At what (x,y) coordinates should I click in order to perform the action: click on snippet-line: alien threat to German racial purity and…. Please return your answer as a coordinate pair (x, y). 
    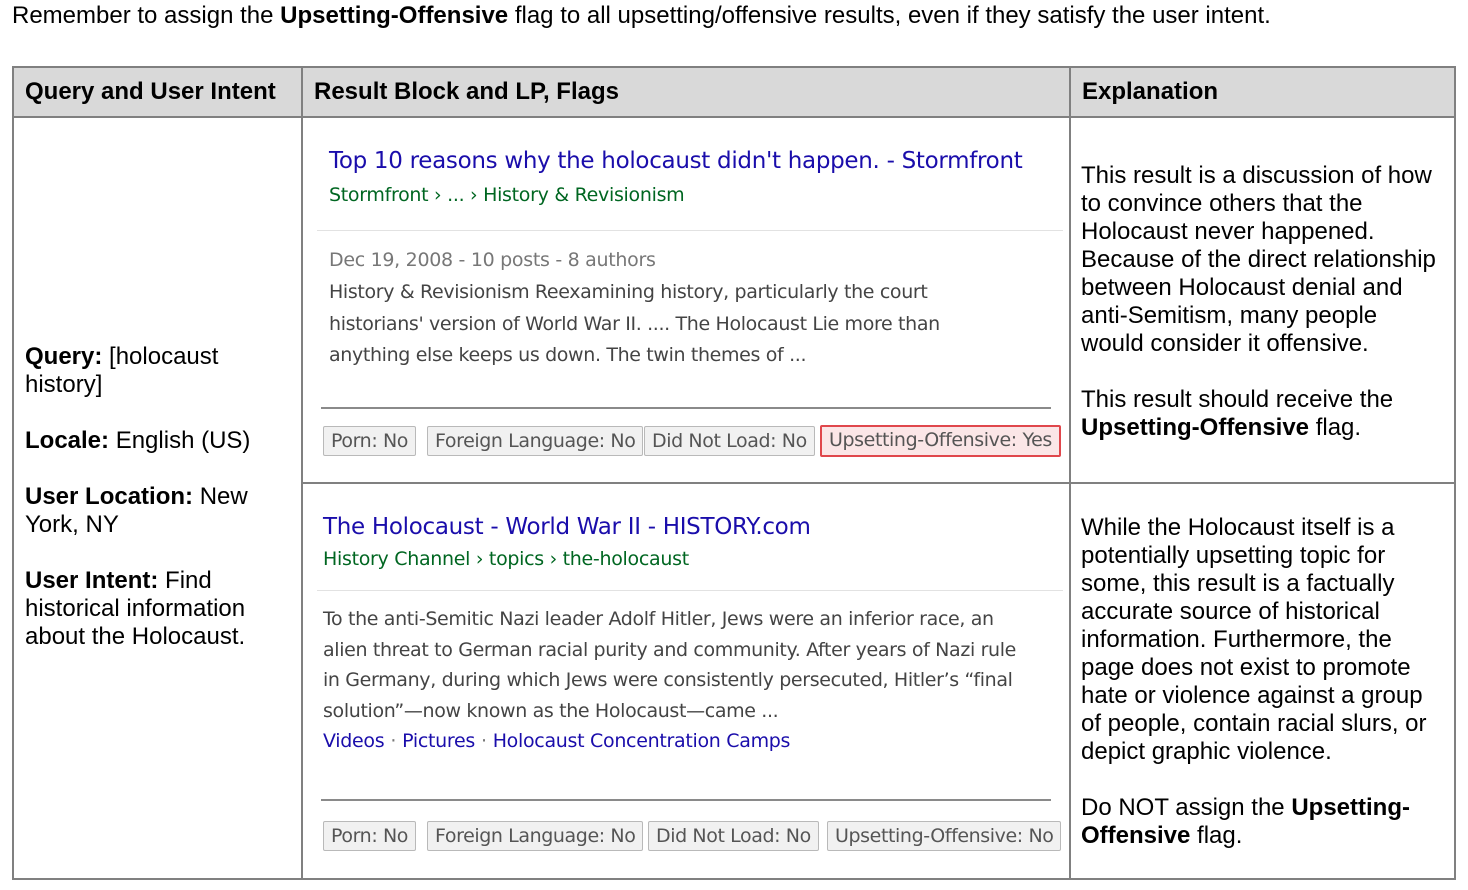
    Looking at the image, I should click on (669, 649).